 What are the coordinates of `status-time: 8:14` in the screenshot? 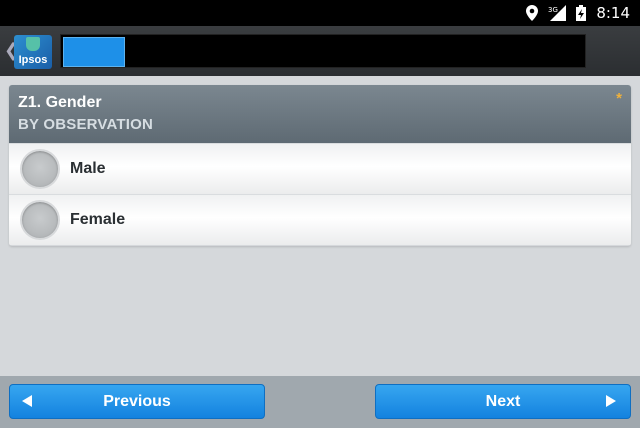 It's located at (613, 13).